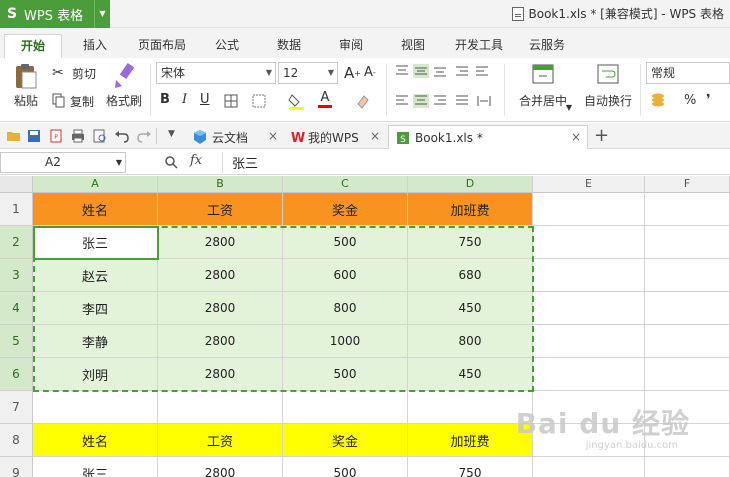  Describe the element at coordinates (444, 71) in the screenshot. I see `vertical-align-icons` at that location.